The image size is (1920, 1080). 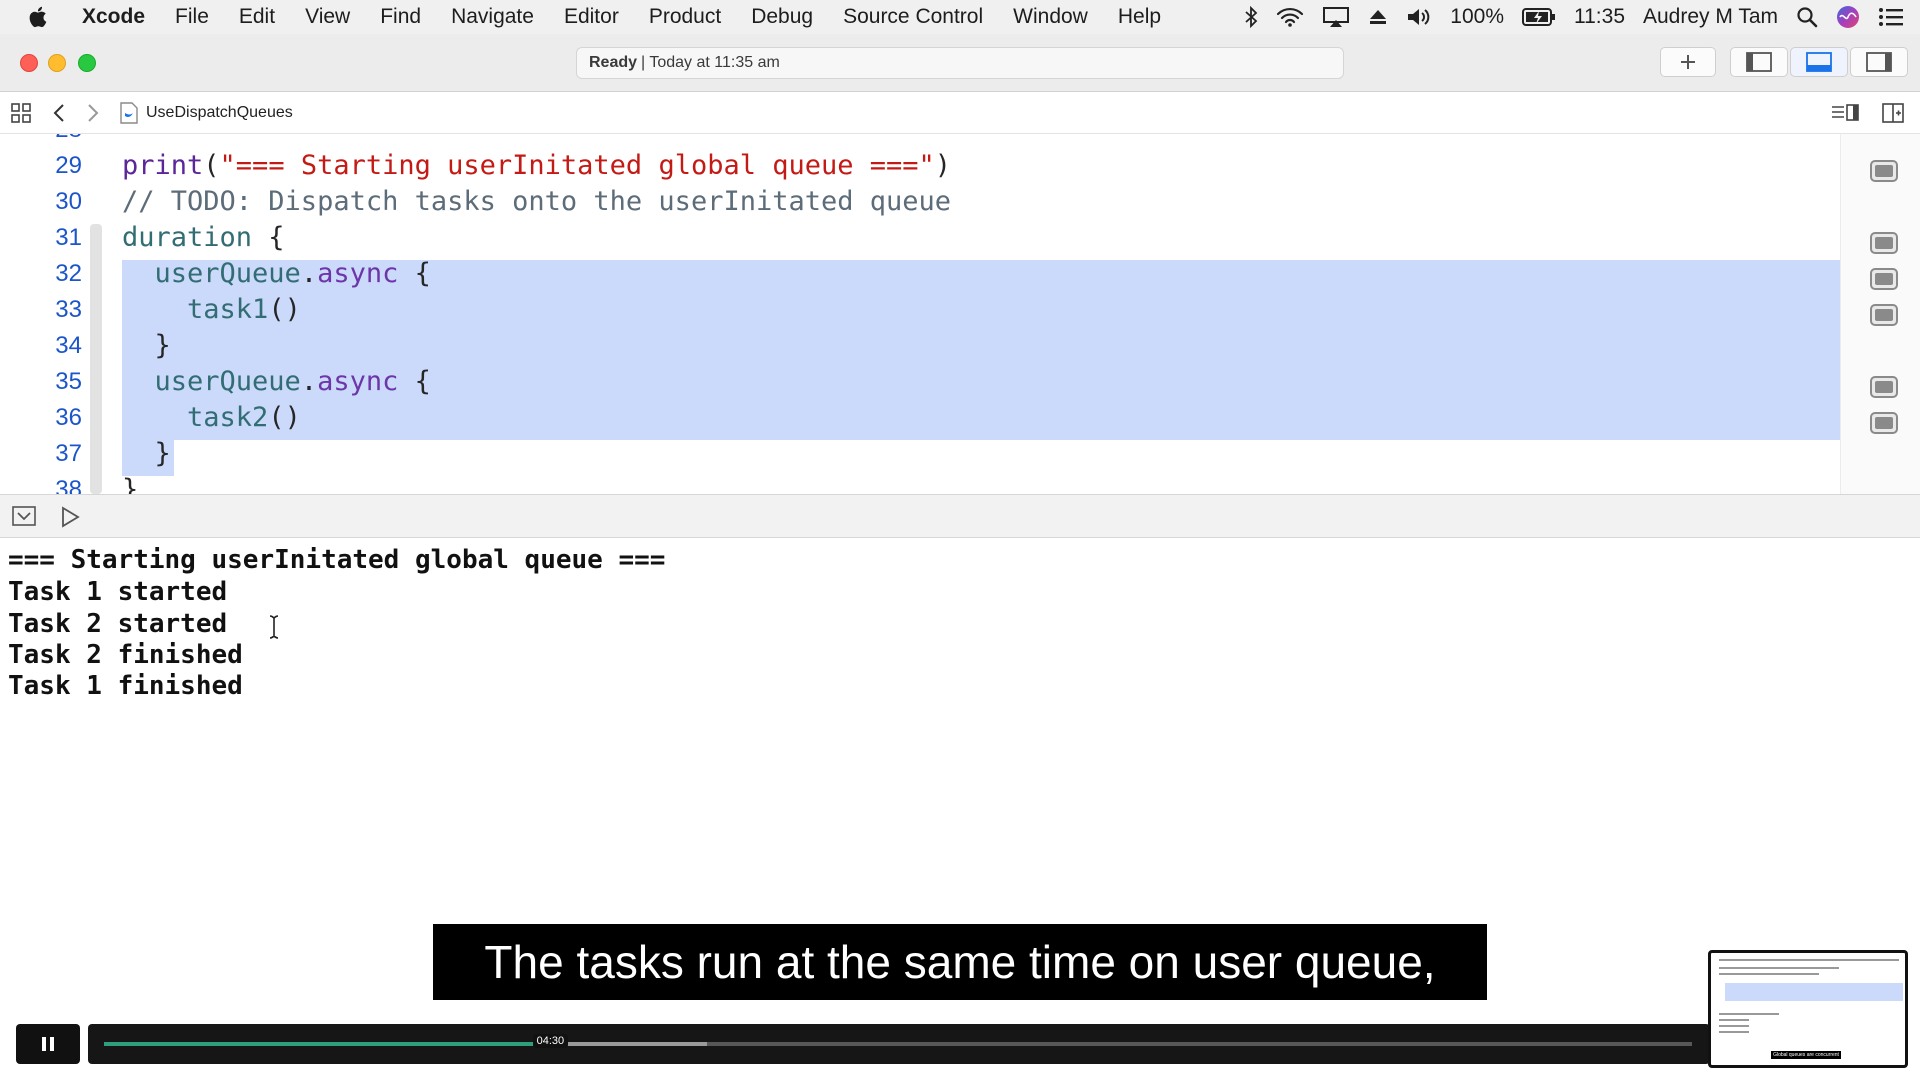 What do you see at coordinates (43, 141) in the screenshot?
I see `line-number: 28` at bounding box center [43, 141].